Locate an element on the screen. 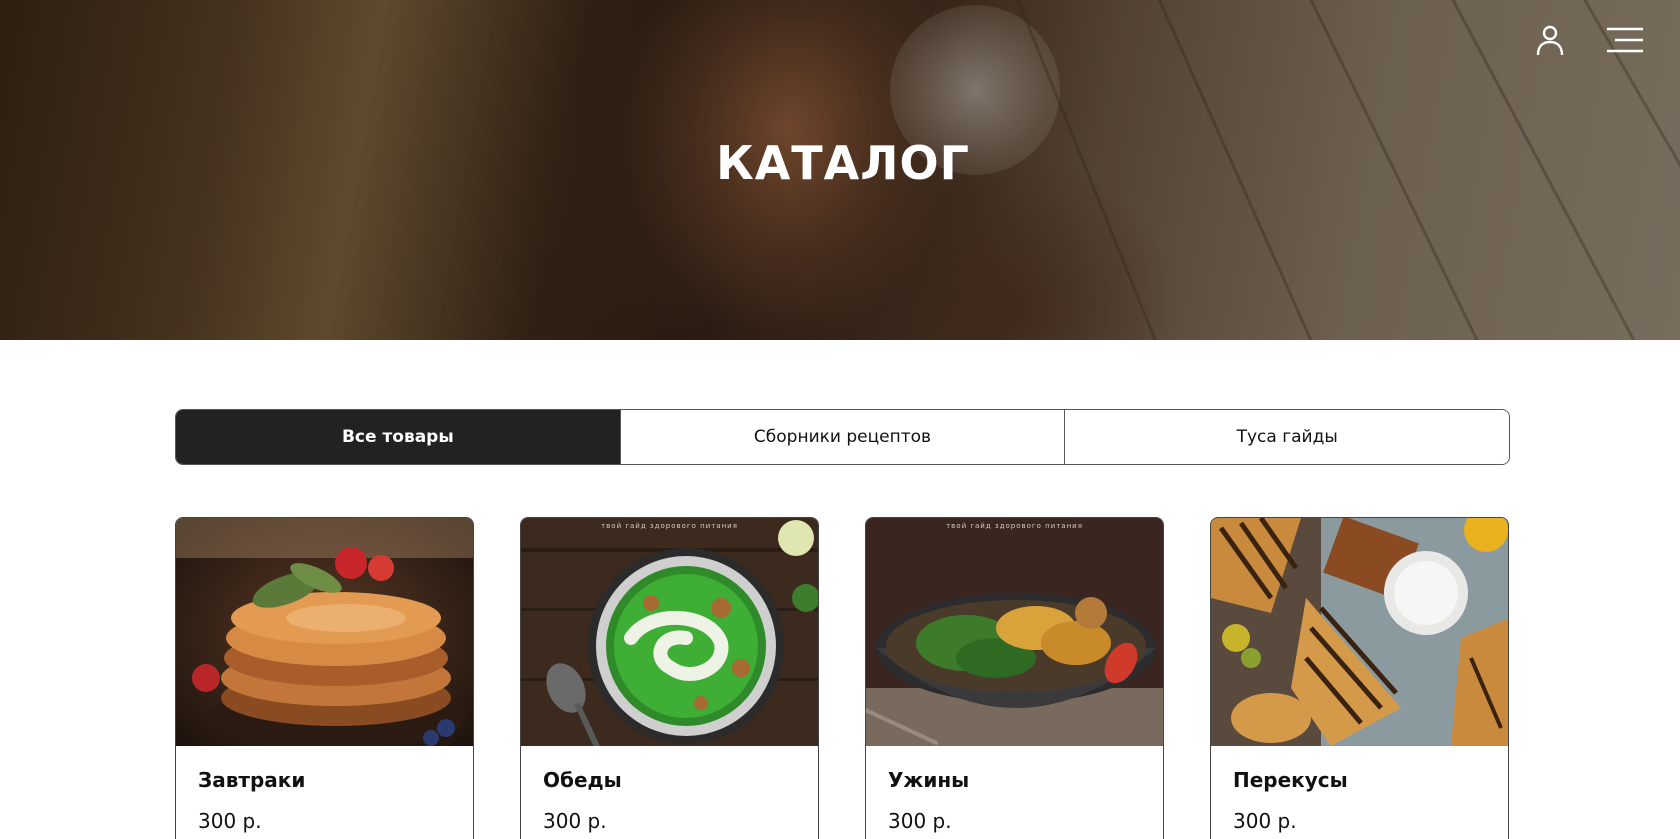 The height and width of the screenshot is (839, 1680). product-card-dinner: твой гайд здорового питания Ужины 300 р. is located at coordinates (1014, 678).